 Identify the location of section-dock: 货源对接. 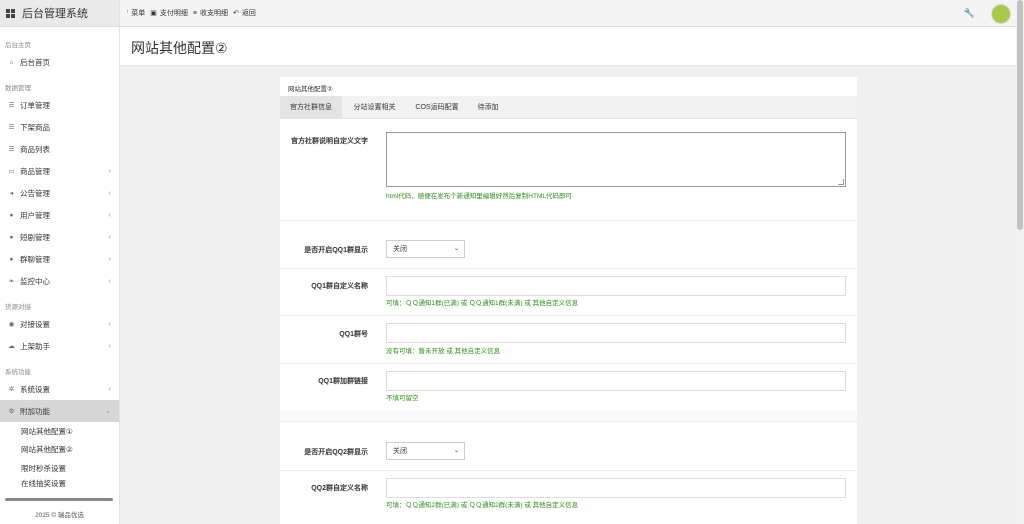
(18, 307).